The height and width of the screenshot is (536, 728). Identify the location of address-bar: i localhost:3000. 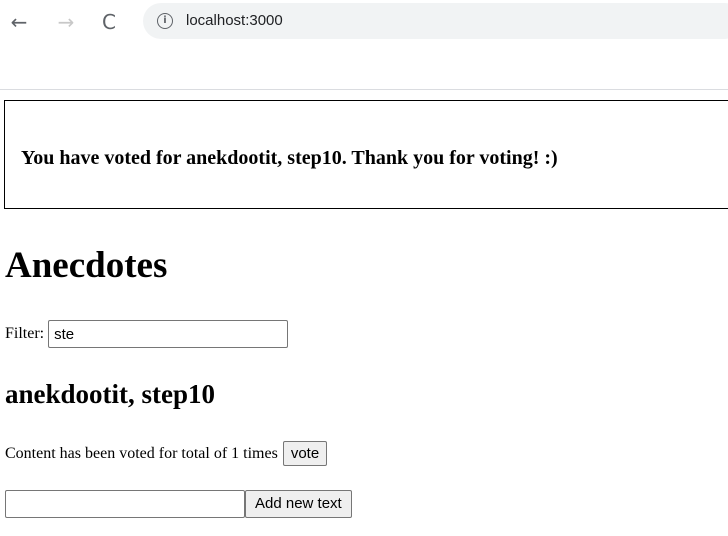
(435, 21).